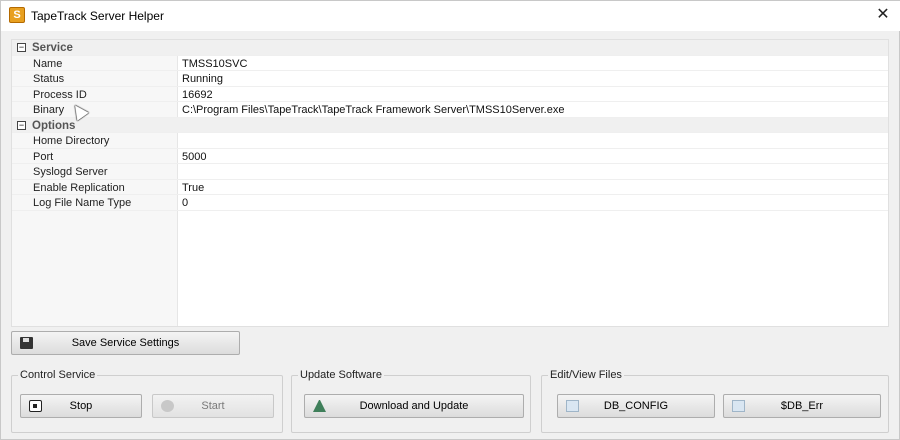 The width and height of the screenshot is (900, 440). I want to click on start-icon, so click(167, 406).